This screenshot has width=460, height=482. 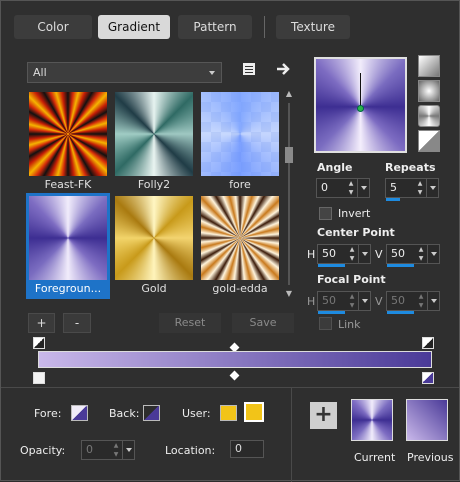 I want to click on scrollbar-track, so click(x=289, y=194).